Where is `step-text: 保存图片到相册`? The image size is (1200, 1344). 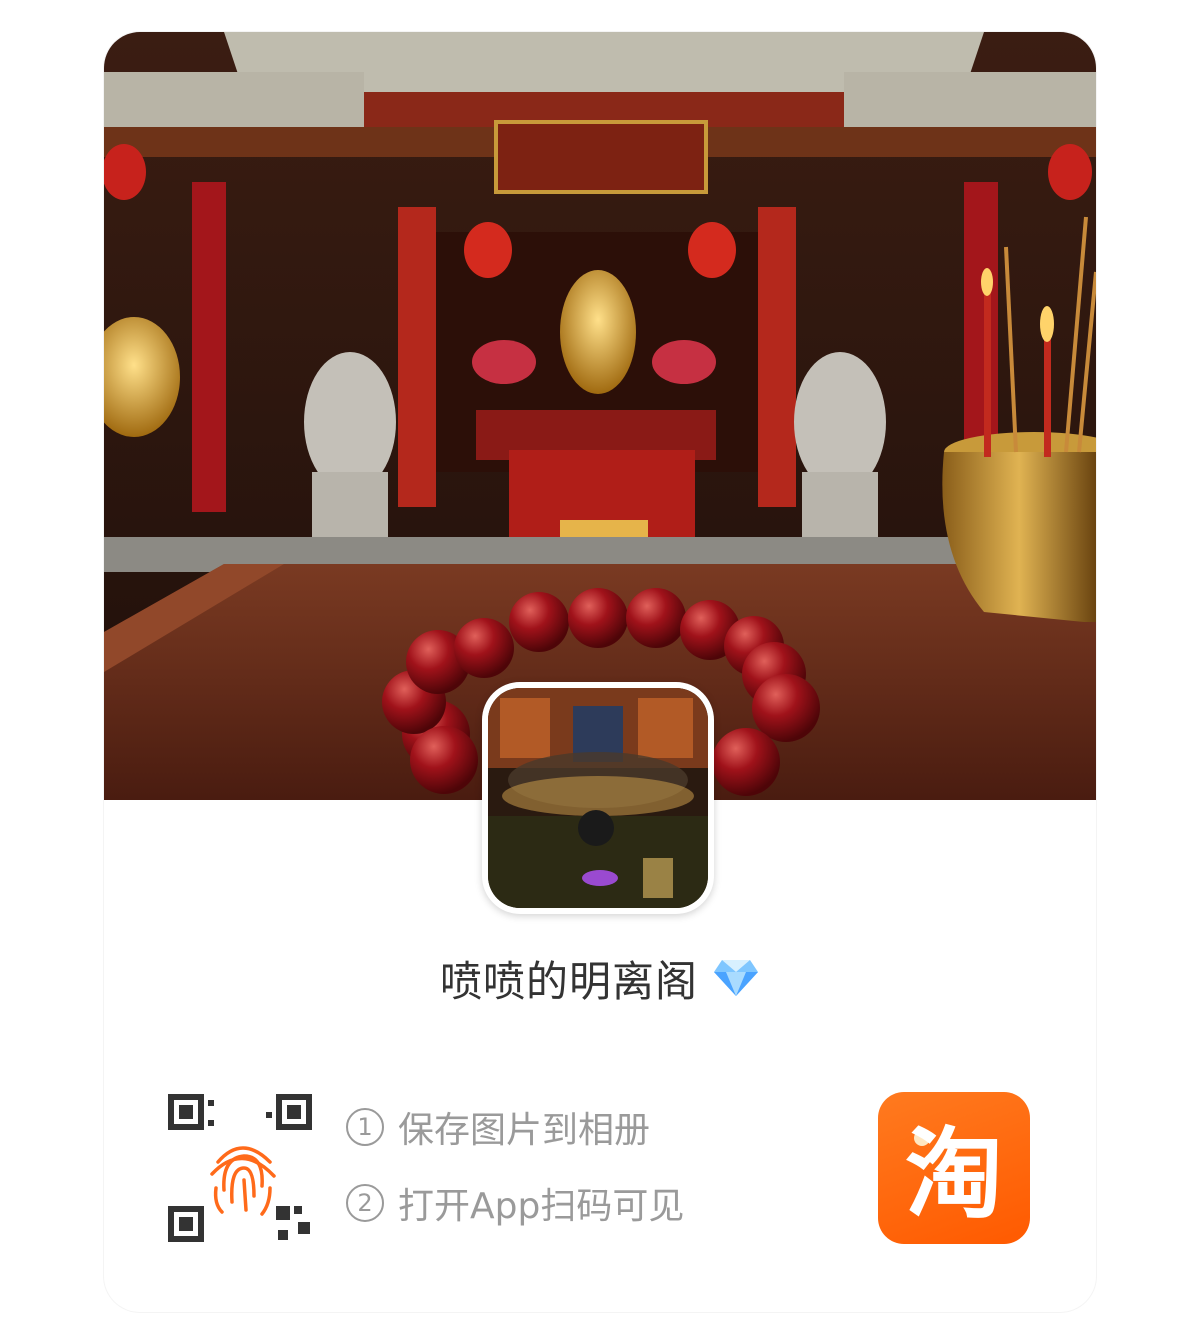 step-text: 保存图片到相册 is located at coordinates (524, 1130).